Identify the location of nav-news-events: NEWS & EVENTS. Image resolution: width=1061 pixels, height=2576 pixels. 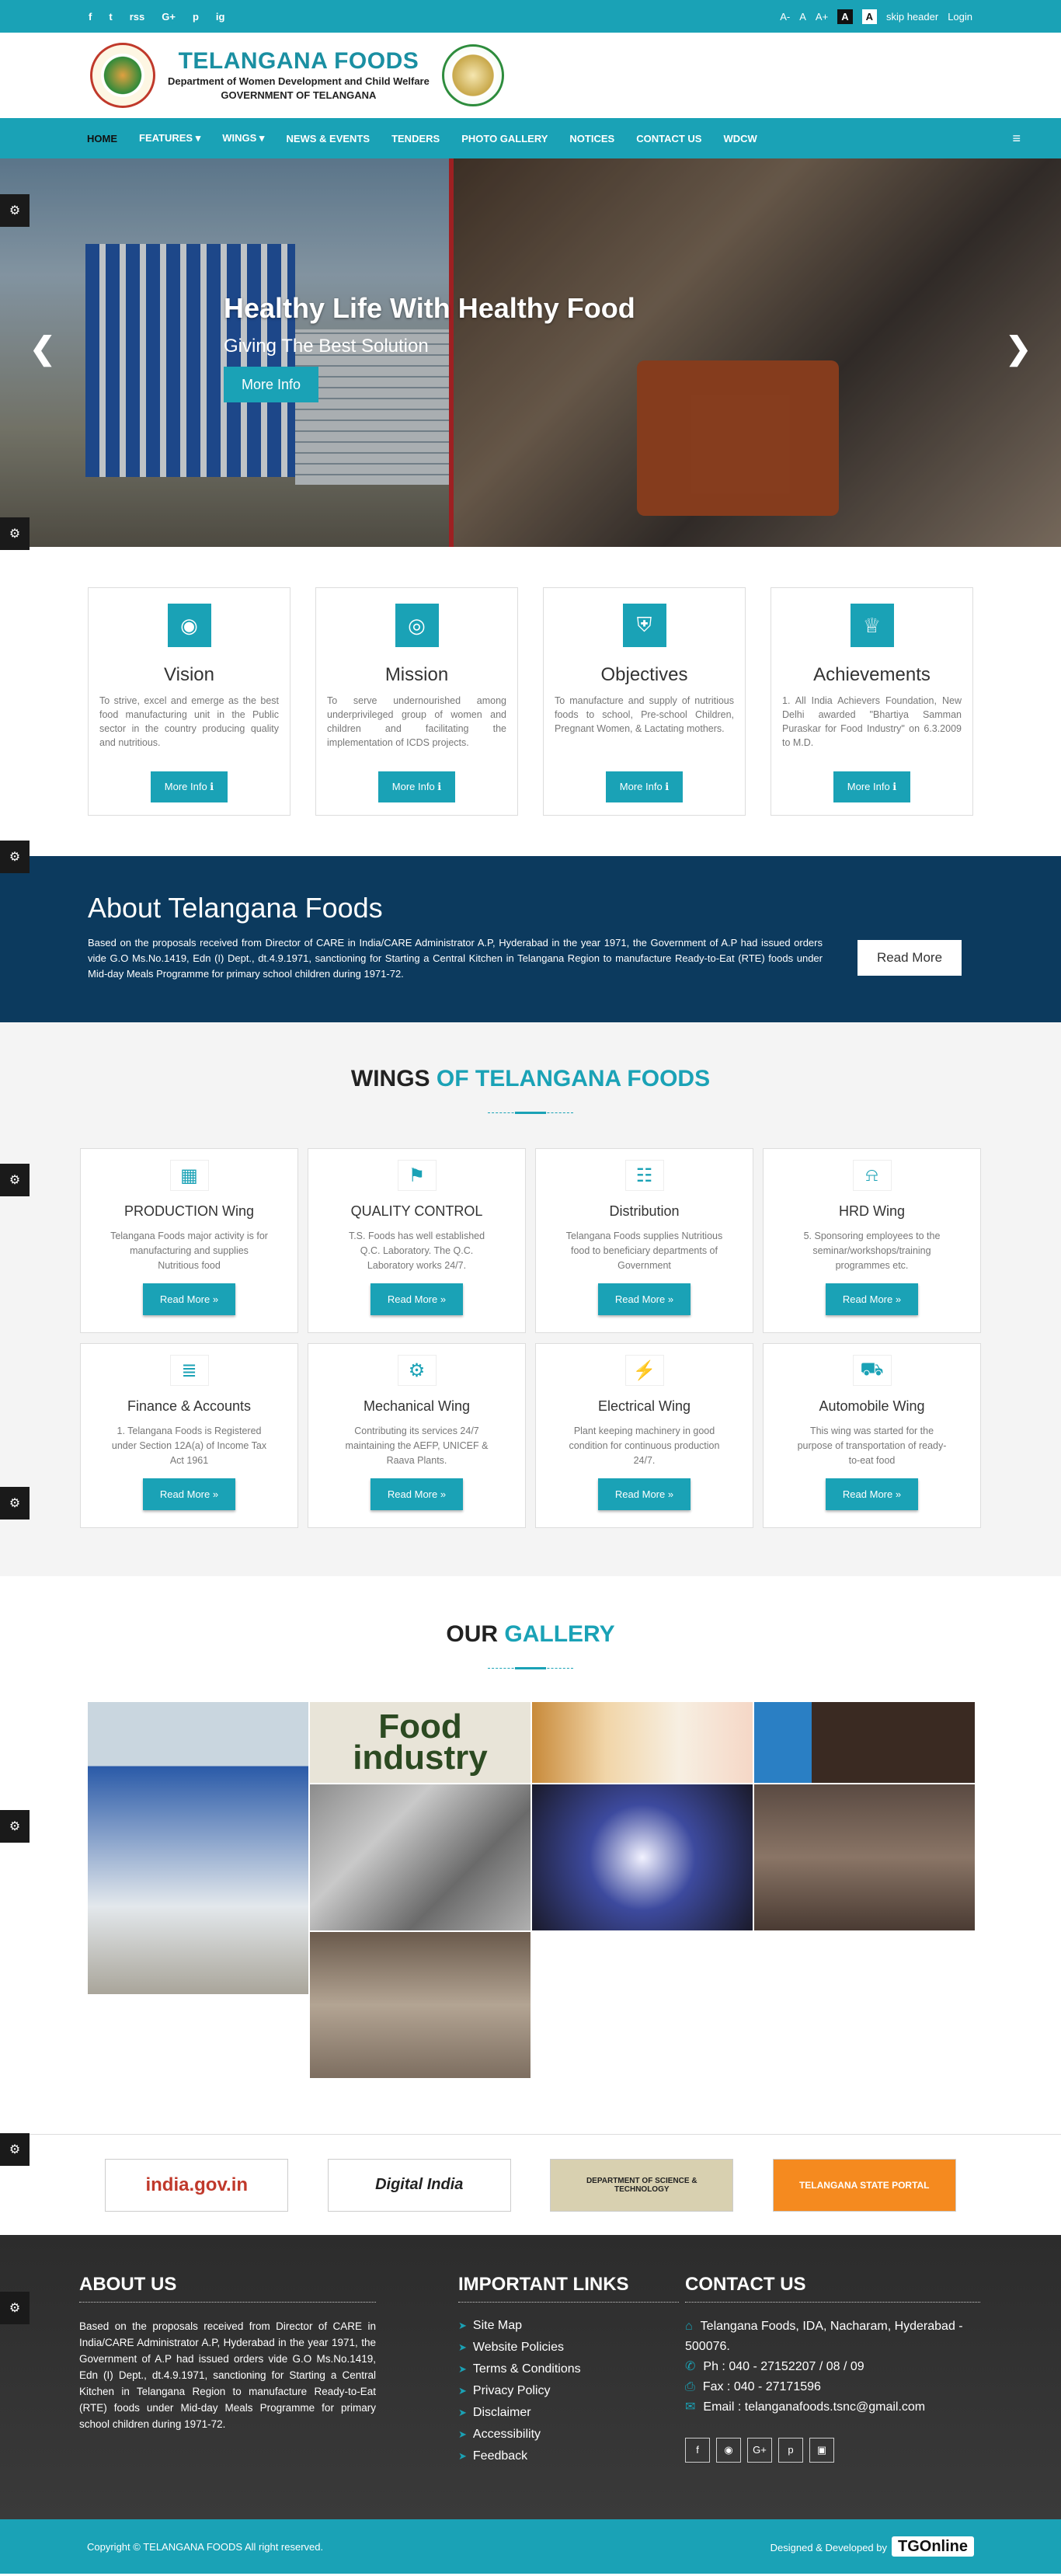
(328, 138).